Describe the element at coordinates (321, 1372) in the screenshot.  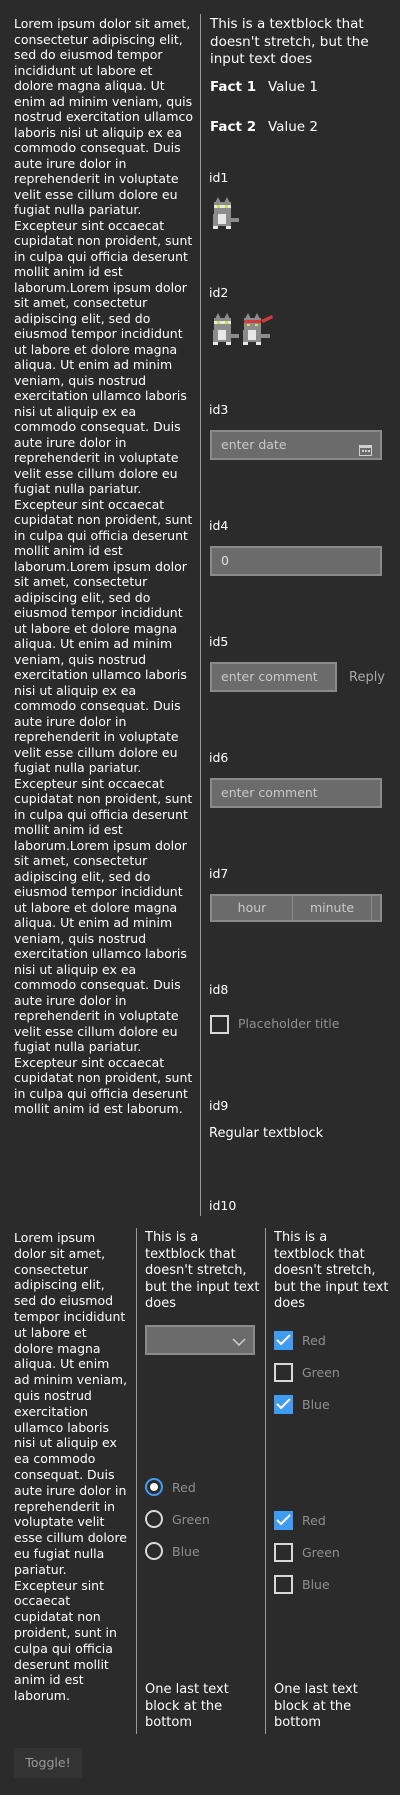
I see `checkbox-green-label: Green` at that location.